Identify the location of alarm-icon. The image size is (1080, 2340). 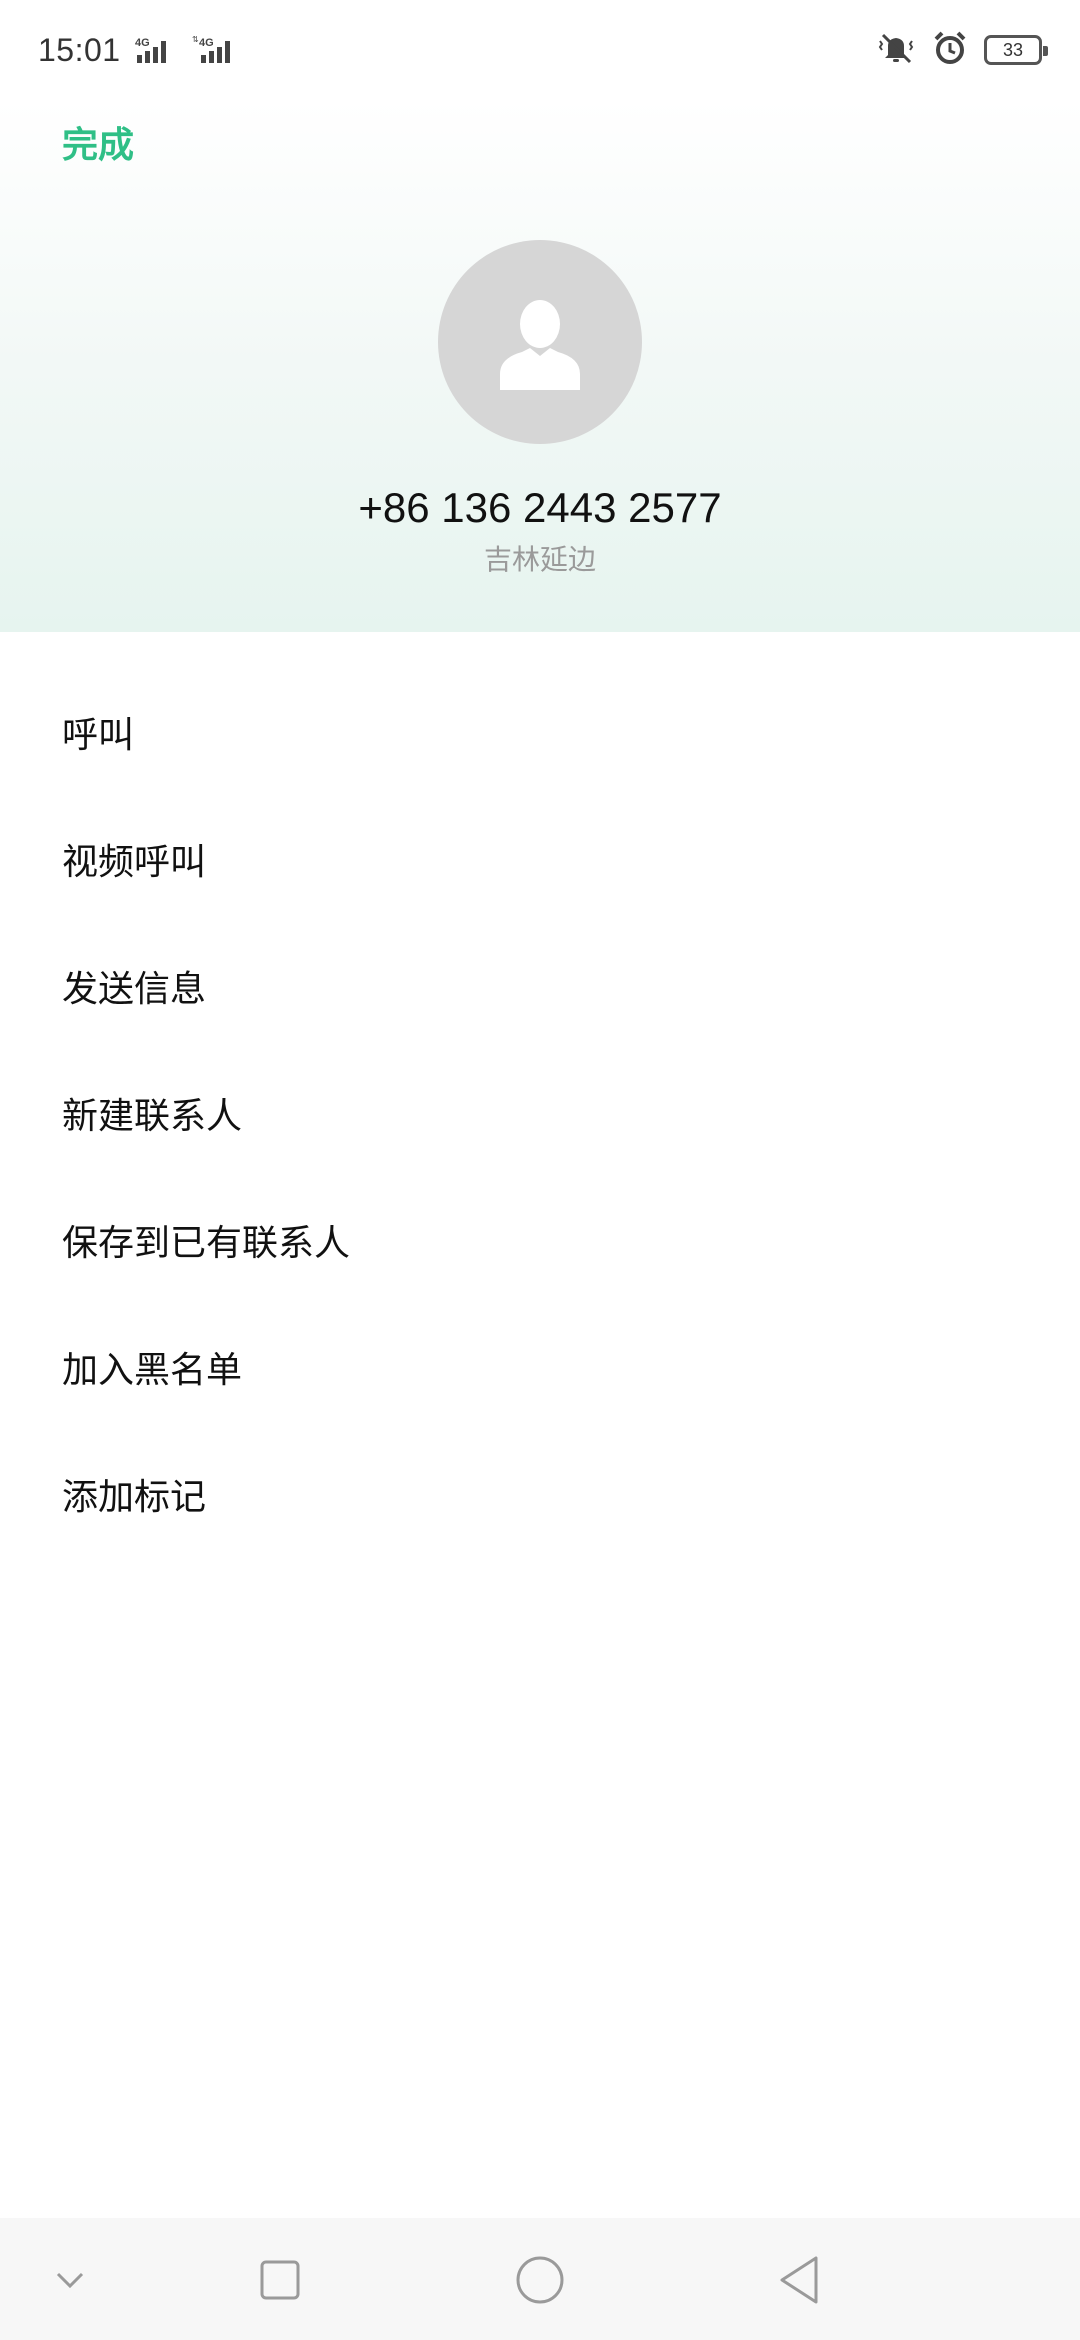
(950, 50).